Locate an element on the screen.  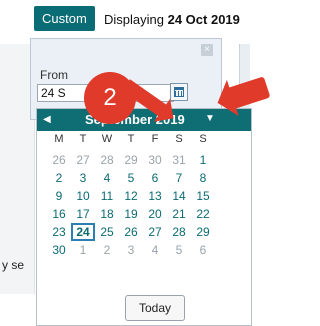
calendar-day: 19 is located at coordinates (131, 214).